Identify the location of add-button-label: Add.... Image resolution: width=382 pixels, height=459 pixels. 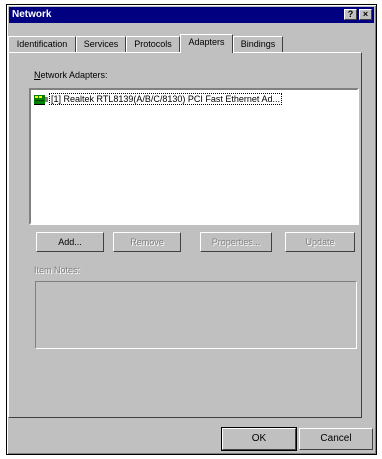
(70, 242).